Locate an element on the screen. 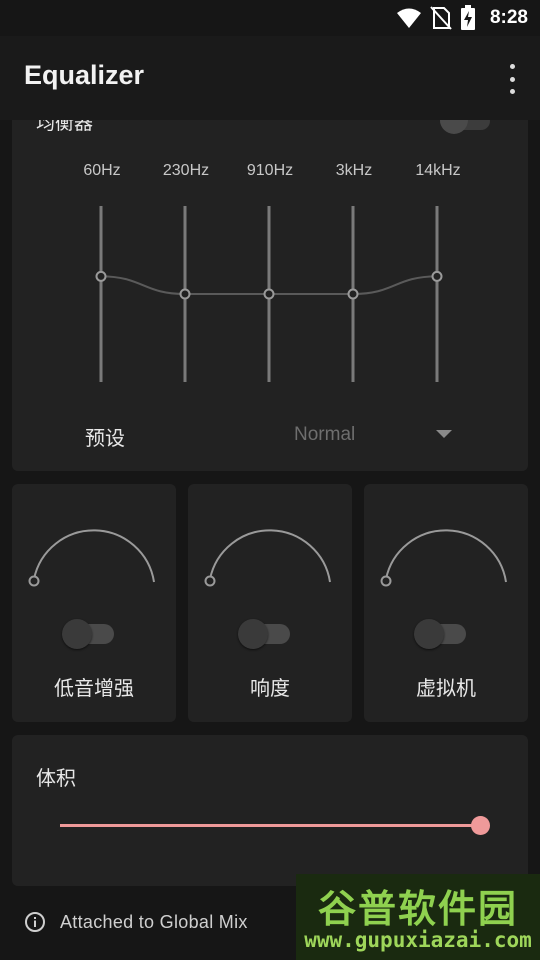 The height and width of the screenshot is (960, 540). info-icon is located at coordinates (35, 922).